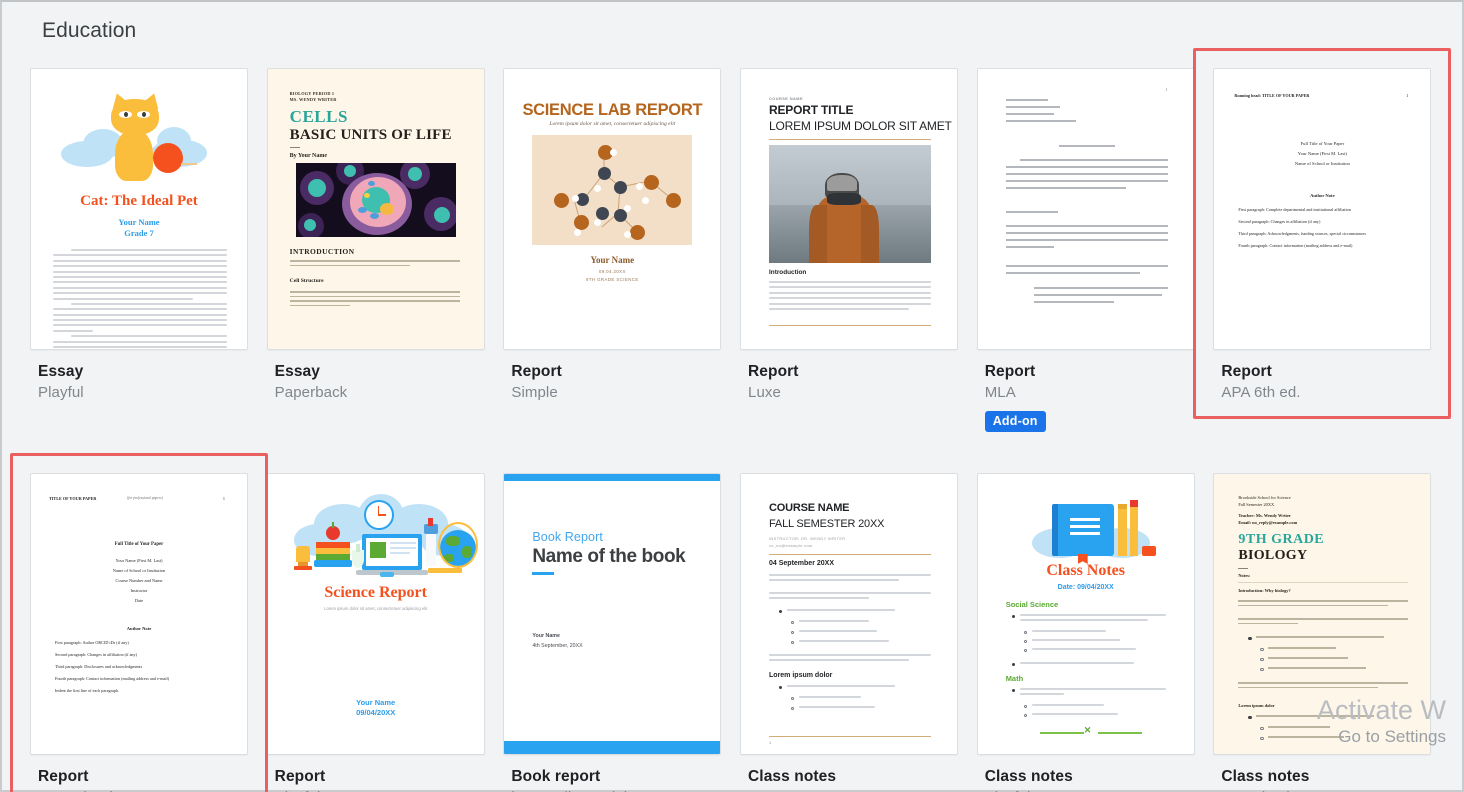  Describe the element at coordinates (139, 209) in the screenshot. I see `template-thumbnail-essay-playful: Cat: The Ideal Pet Your Name Grade 7` at that location.